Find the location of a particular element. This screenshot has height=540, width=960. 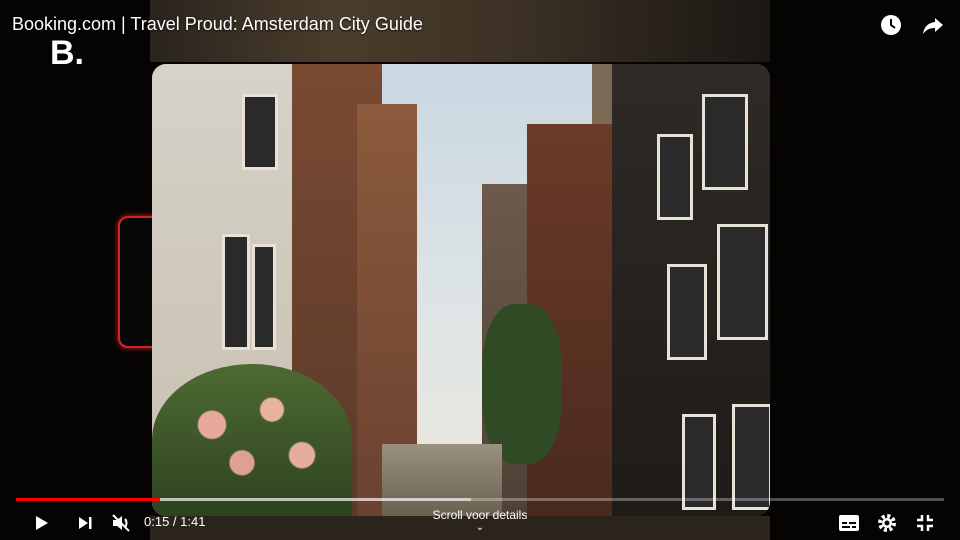

player-controls: 0:15 / 1:41 Scroll voor details ⌄ is located at coordinates (480, 523).